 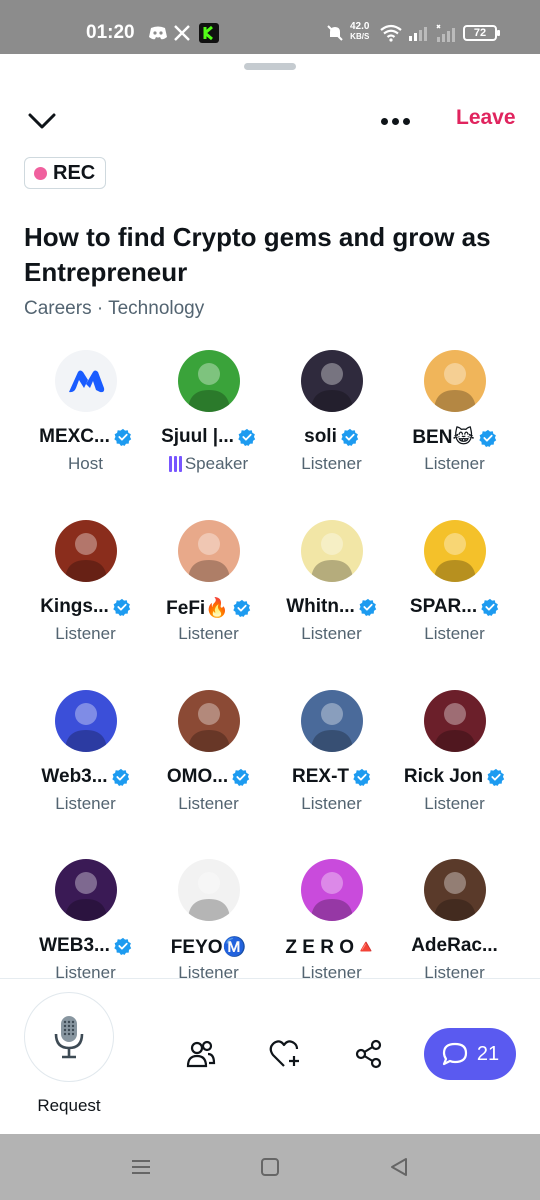 What do you see at coordinates (209, 33) in the screenshot?
I see `kick-icon` at bounding box center [209, 33].